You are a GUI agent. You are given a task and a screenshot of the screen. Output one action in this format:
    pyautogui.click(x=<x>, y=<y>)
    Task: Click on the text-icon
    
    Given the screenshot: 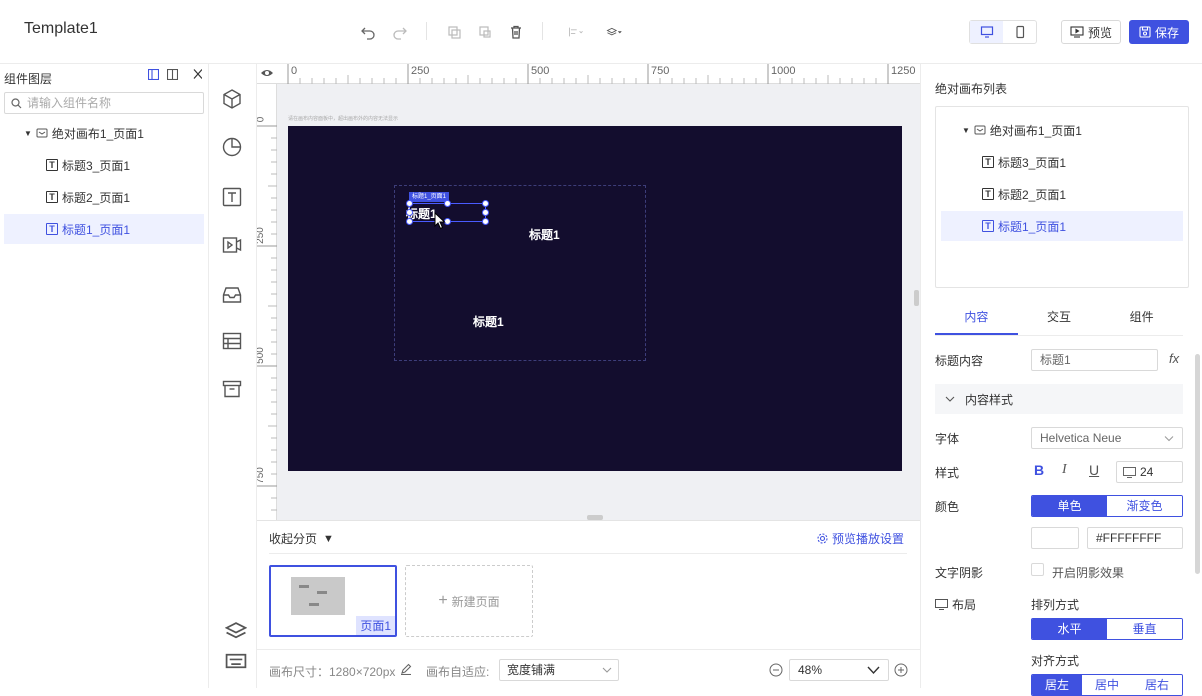 What is the action you would take?
    pyautogui.click(x=233, y=198)
    